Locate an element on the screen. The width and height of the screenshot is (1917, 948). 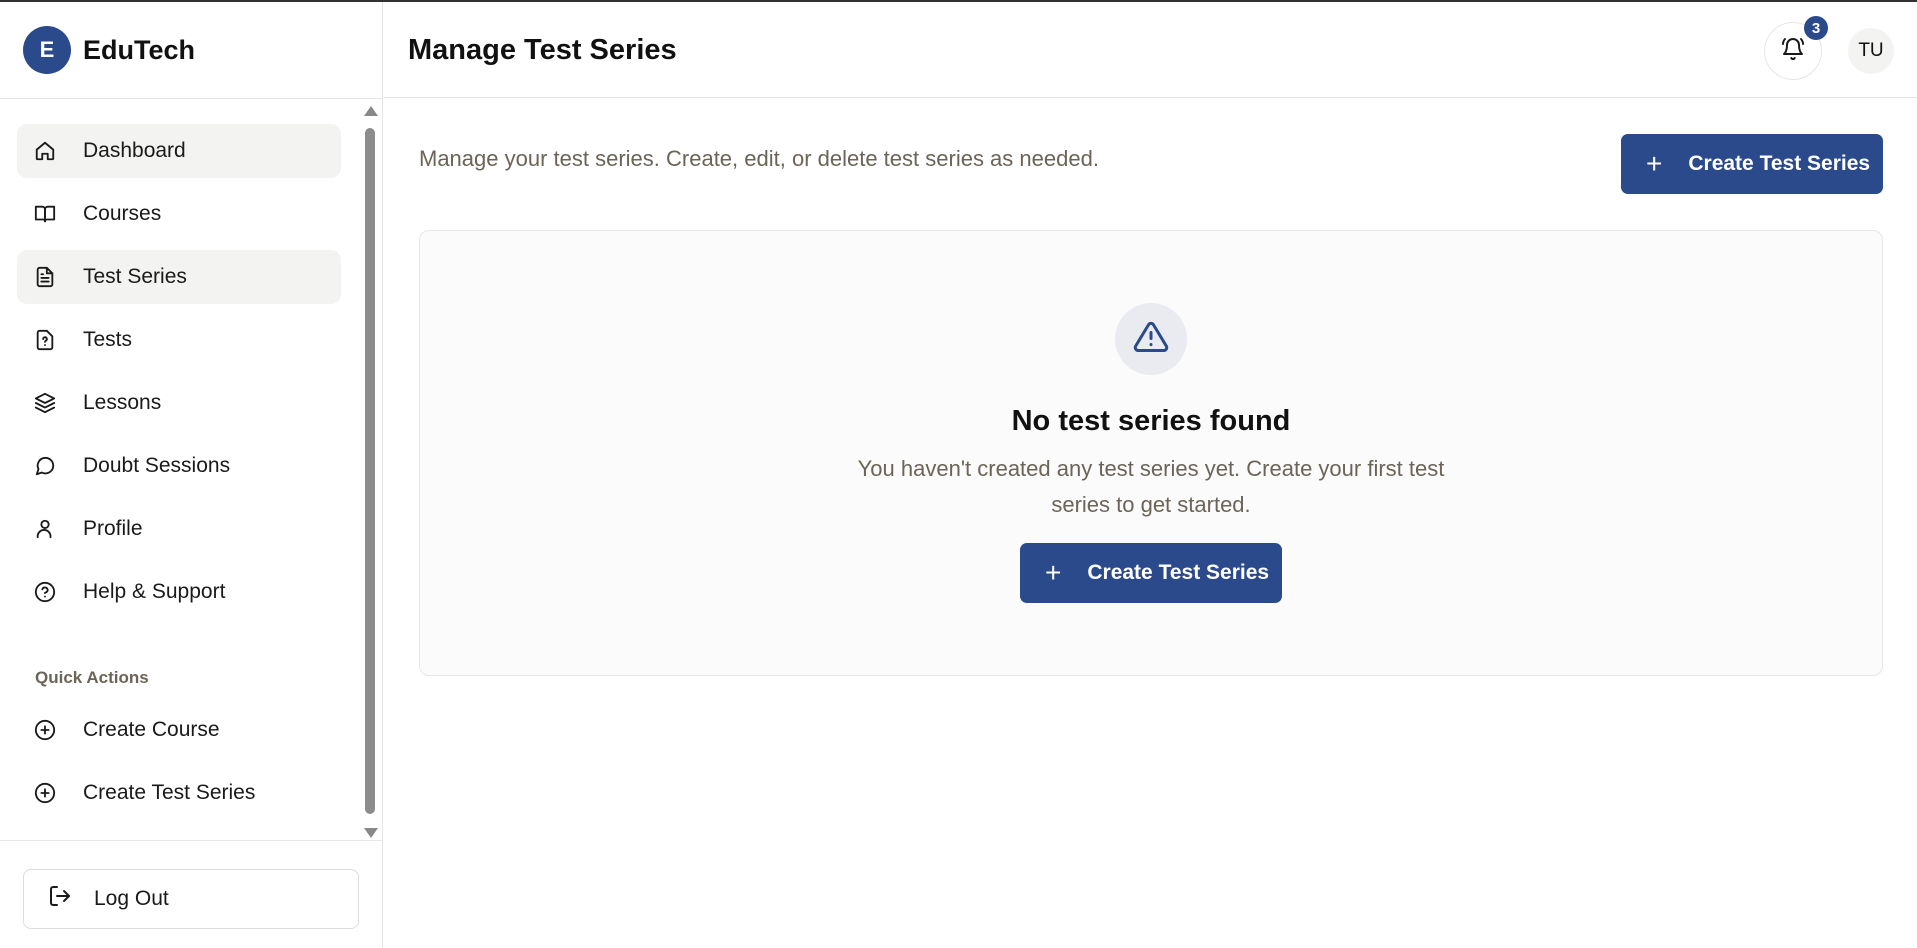
create-test-series-button: + Create Test Series is located at coordinates (1752, 164).